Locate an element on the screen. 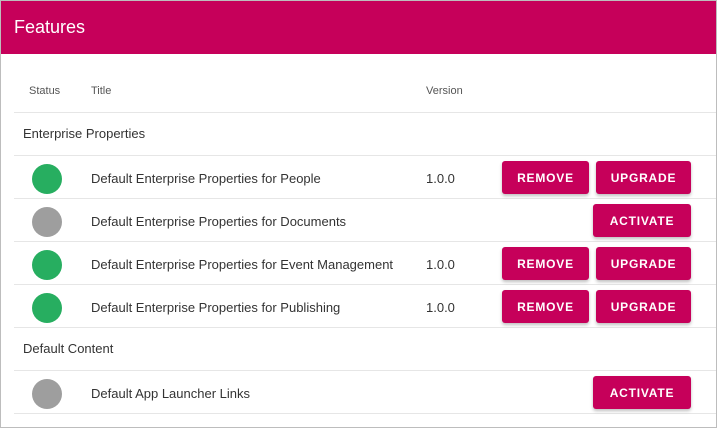 The image size is (717, 428). group-label: Default Content is located at coordinates (68, 348).